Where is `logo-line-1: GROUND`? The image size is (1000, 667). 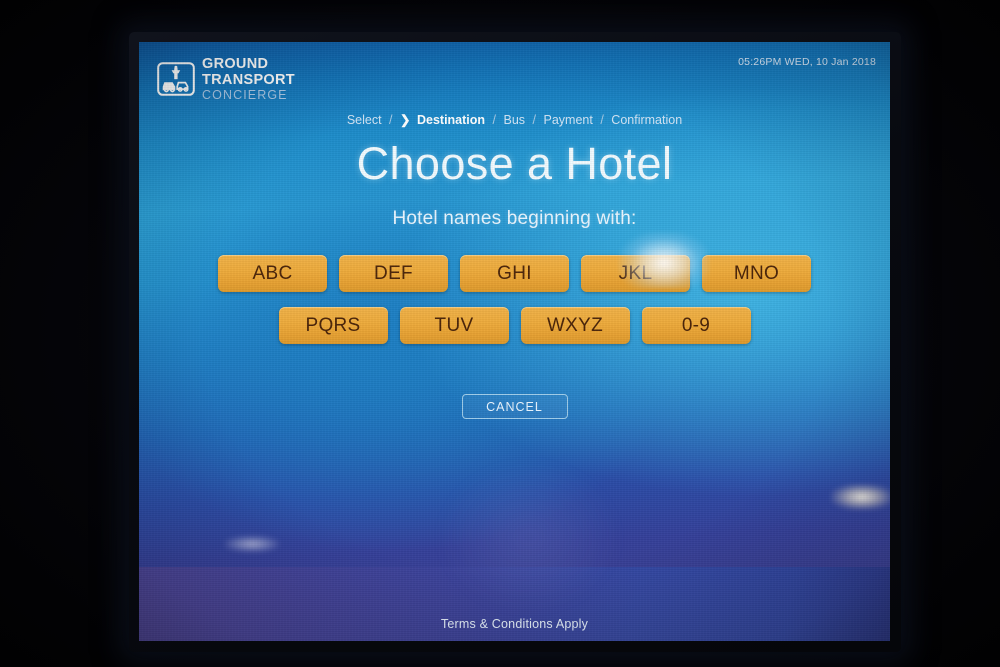
logo-line-1: GROUND is located at coordinates (235, 64).